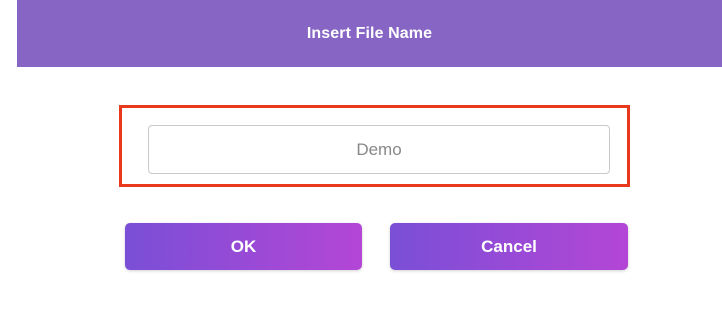  What do you see at coordinates (509, 246) in the screenshot?
I see `cancel-button: Cancel` at bounding box center [509, 246].